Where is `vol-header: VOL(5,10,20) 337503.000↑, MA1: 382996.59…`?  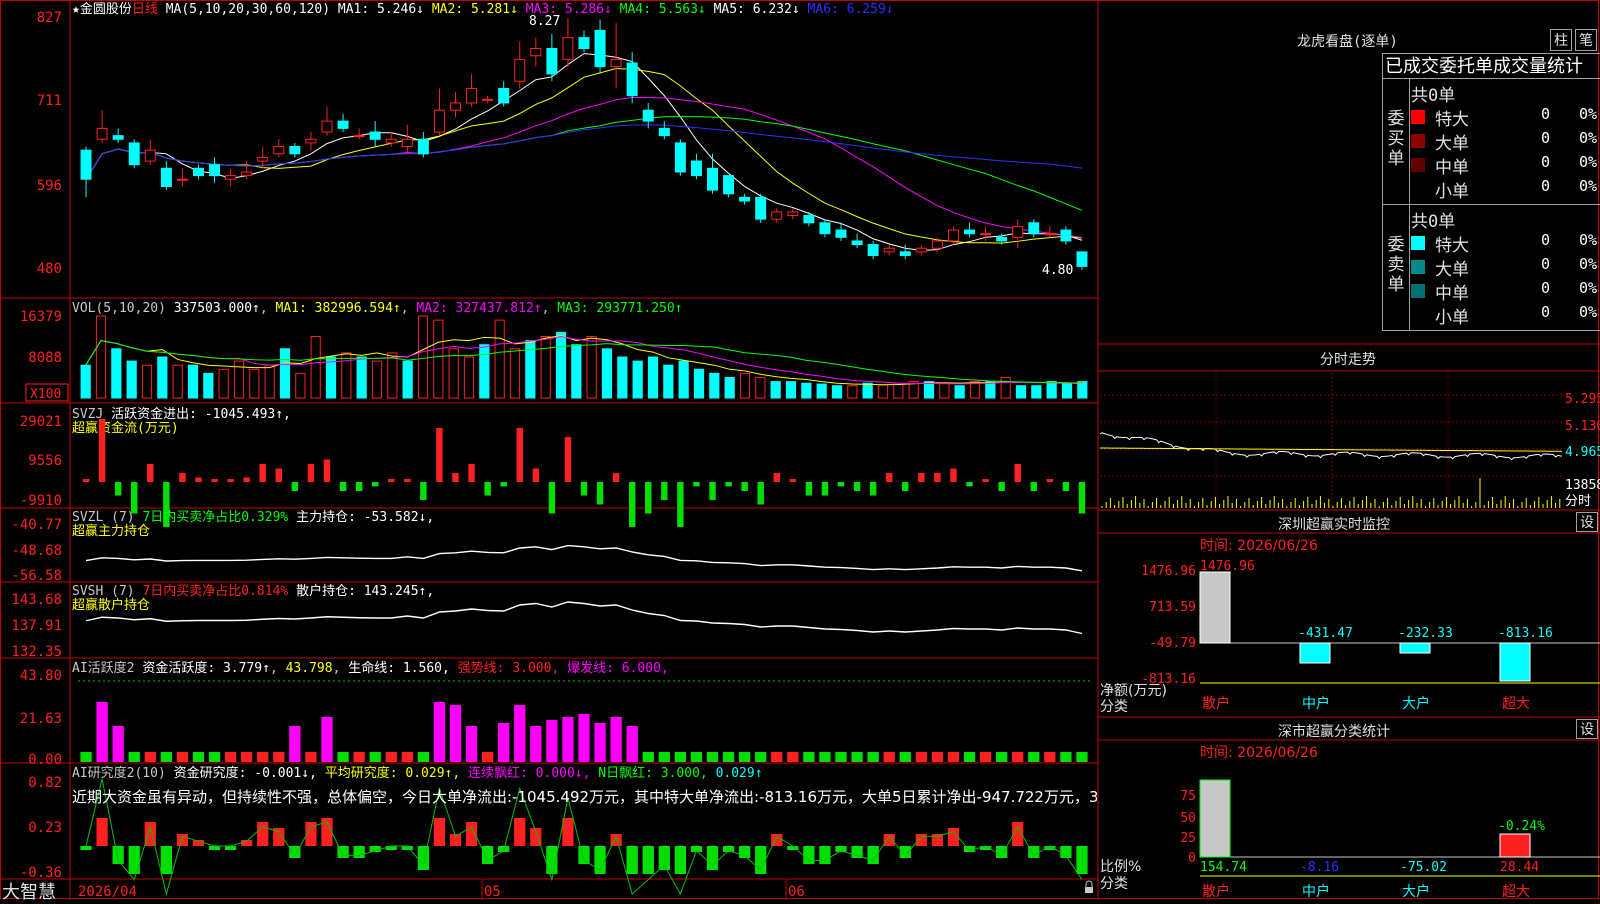 vol-header: VOL(5,10,20) 337503.000↑, MA1: 382996.59… is located at coordinates (377, 308).